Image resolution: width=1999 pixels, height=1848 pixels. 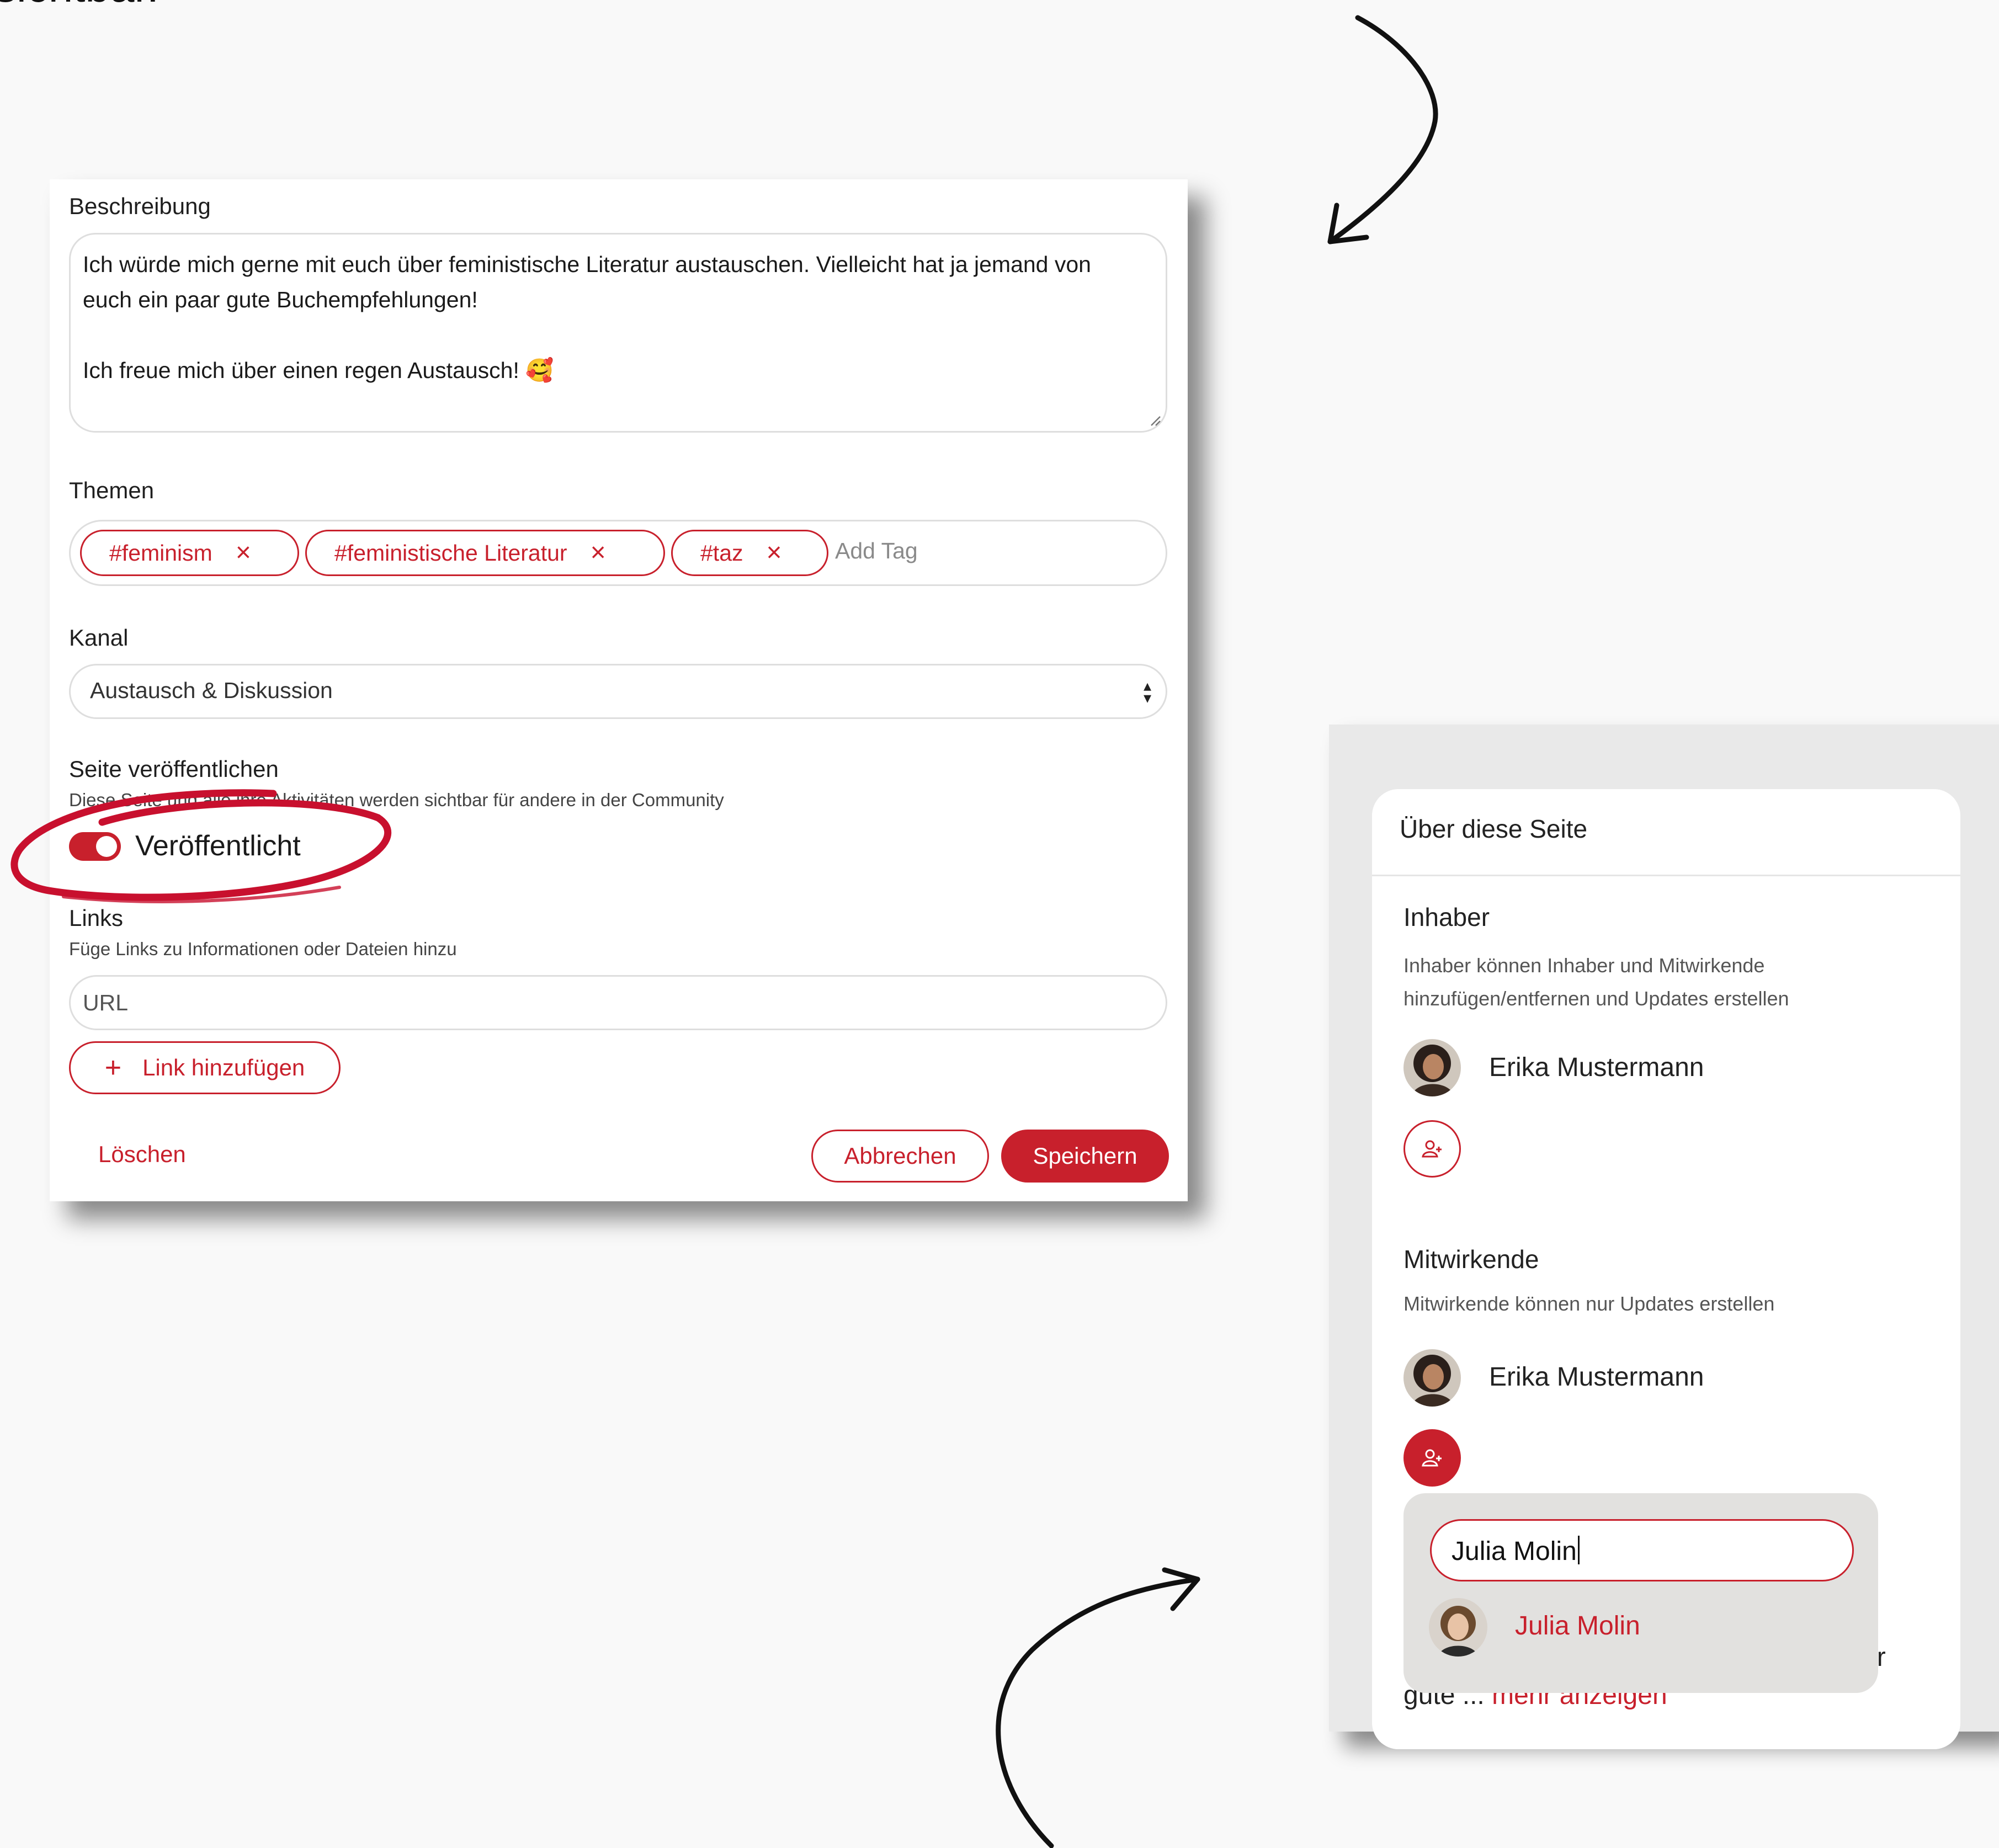 What do you see at coordinates (1596, 1067) in the screenshot?
I see `owner-name: Erika Mustermann` at bounding box center [1596, 1067].